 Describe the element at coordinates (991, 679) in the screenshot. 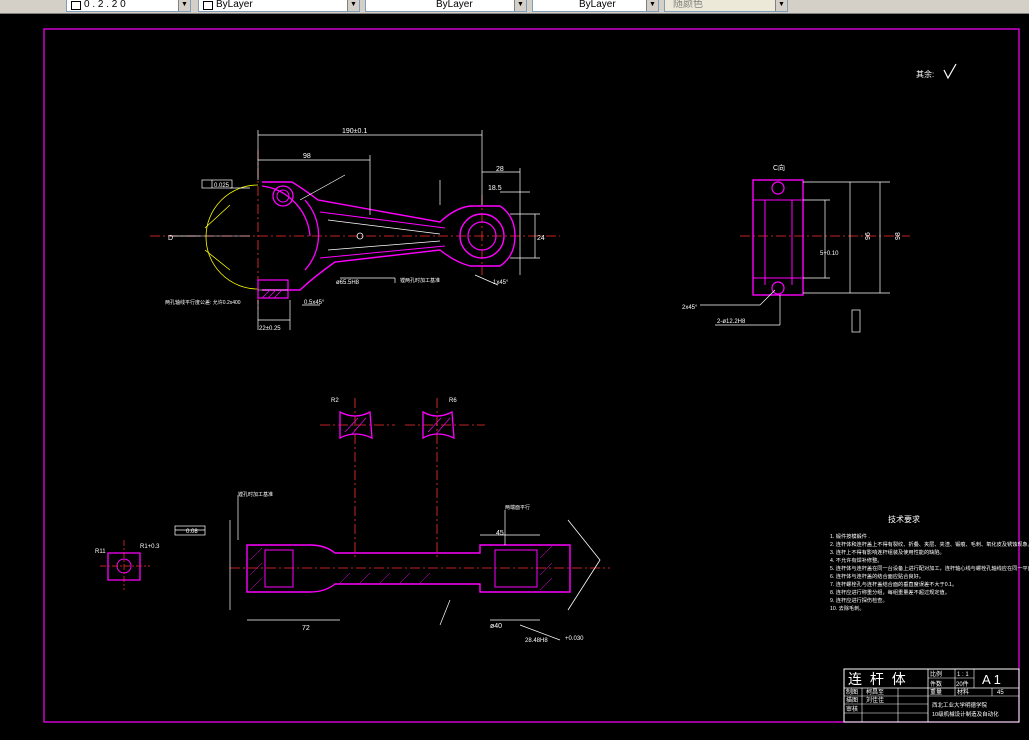

I see `sheet-size: A 1` at that location.